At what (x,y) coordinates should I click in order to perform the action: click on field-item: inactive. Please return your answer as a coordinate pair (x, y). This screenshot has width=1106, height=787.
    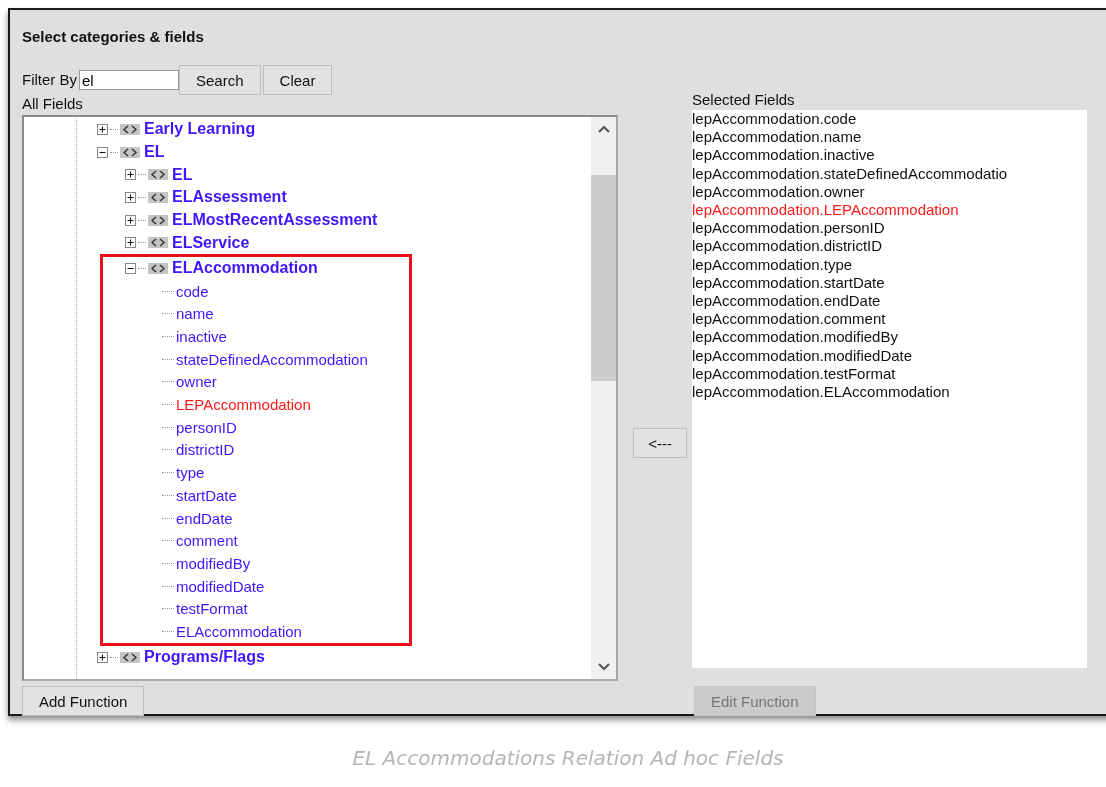
    Looking at the image, I should click on (201, 337).